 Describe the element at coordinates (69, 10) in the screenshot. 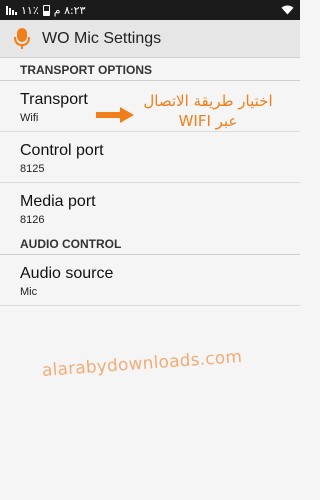

I see `status-time: ٨:٢٣ م` at that location.